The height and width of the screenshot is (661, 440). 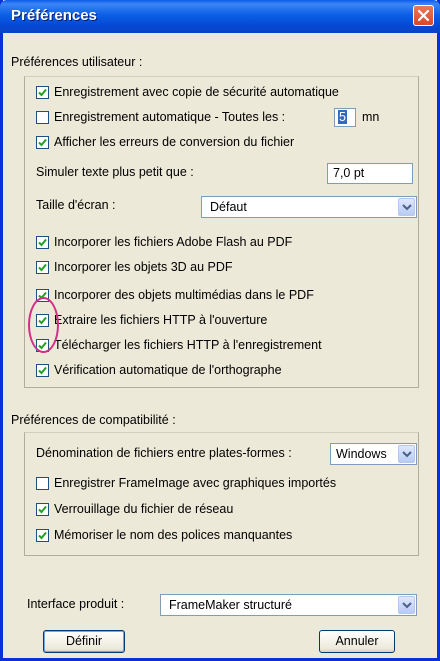 What do you see at coordinates (84, 641) in the screenshot?
I see `define-button: Définir` at bounding box center [84, 641].